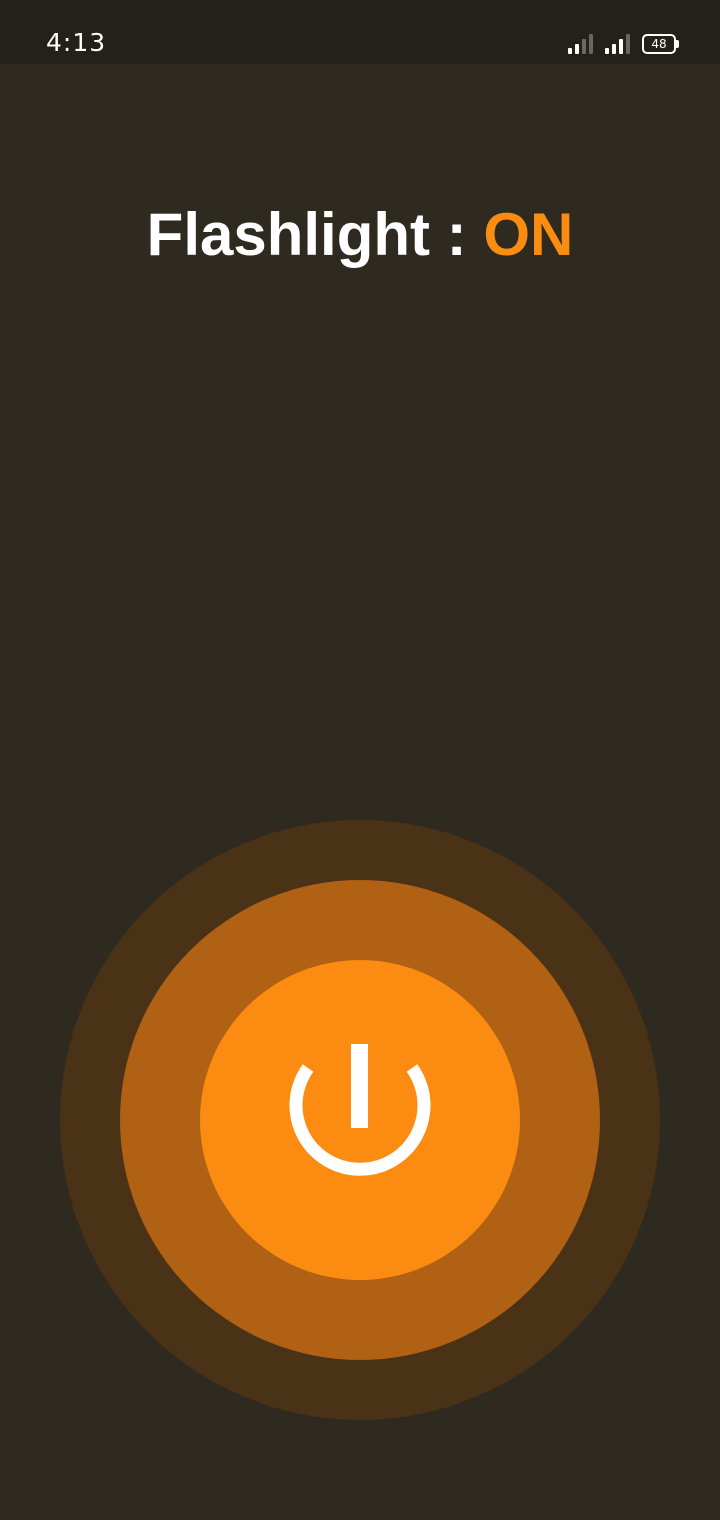 The height and width of the screenshot is (1520, 720). I want to click on flashlight-label: Flashlight :, so click(315, 234).